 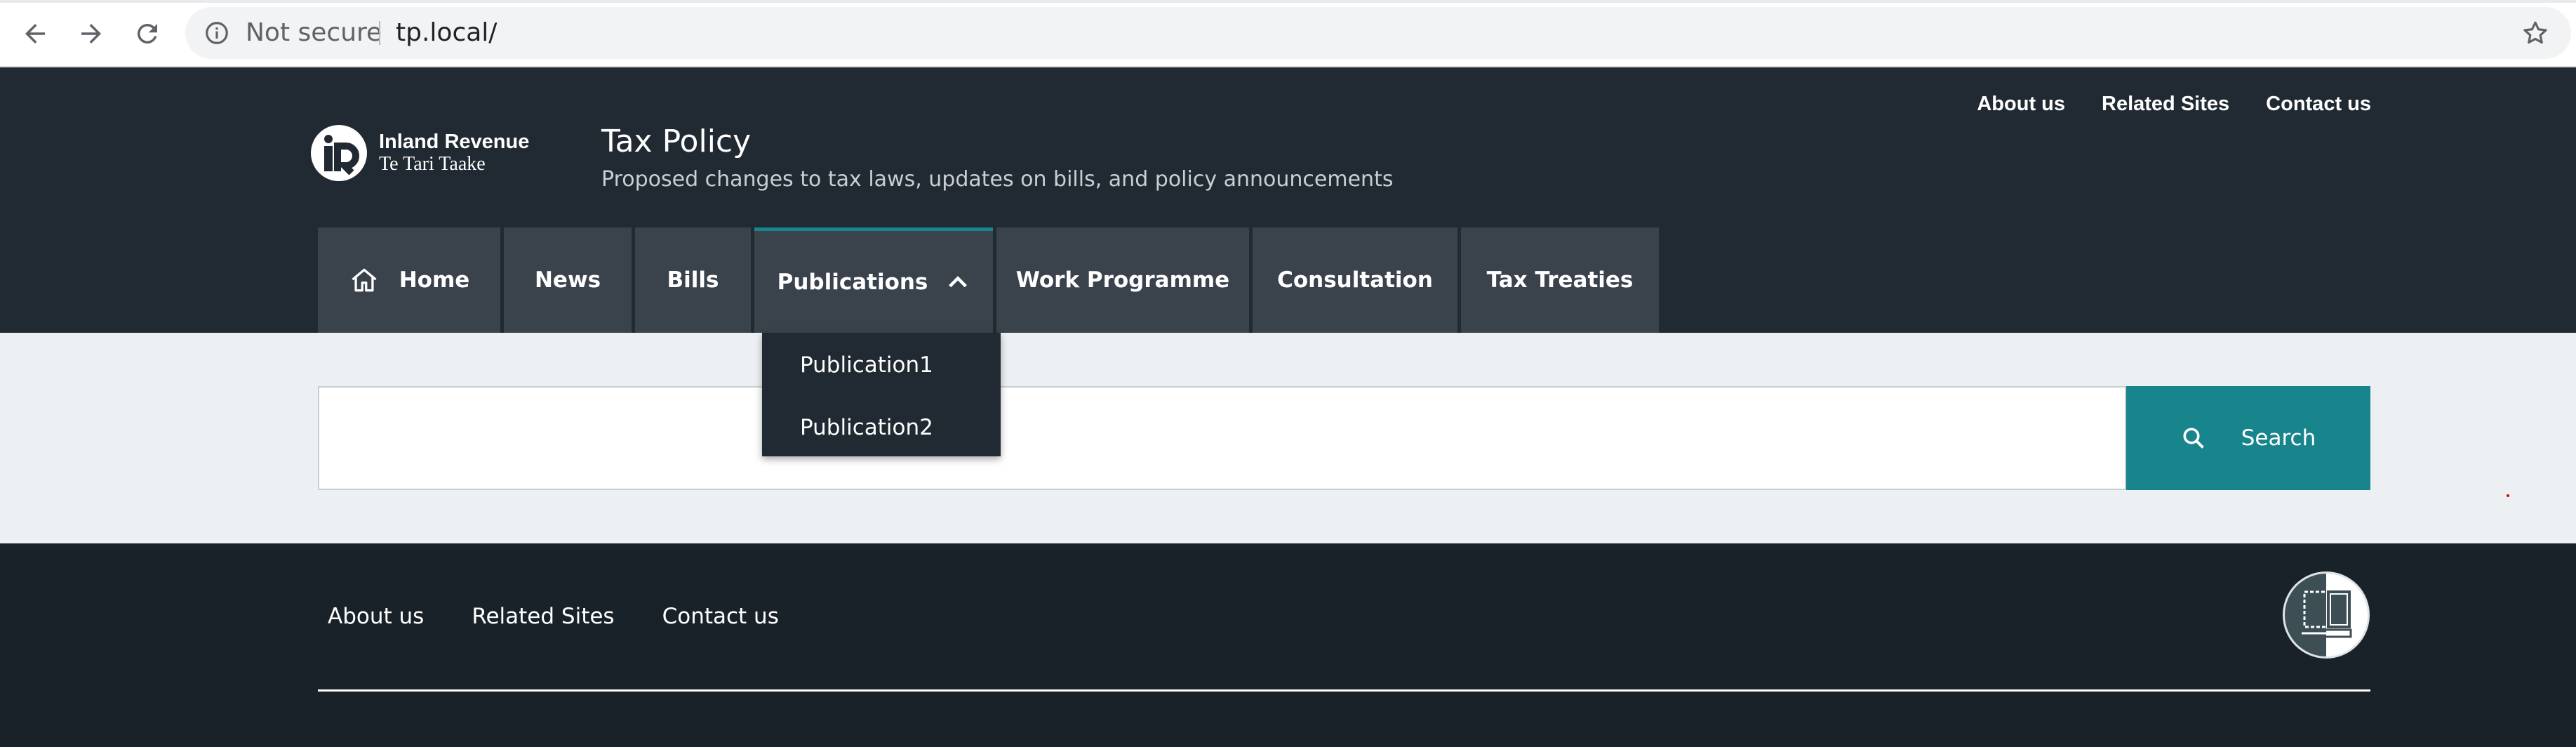 I want to click on footer-about-us-link: About us, so click(x=376, y=616).